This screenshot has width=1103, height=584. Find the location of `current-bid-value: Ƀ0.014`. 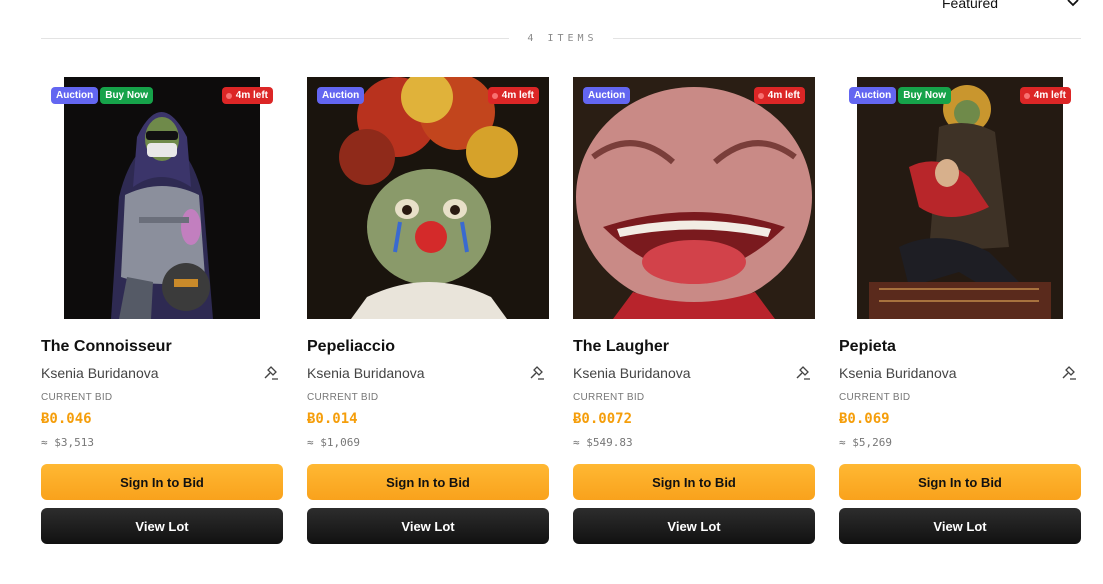

current-bid-value: Ƀ0.014 is located at coordinates (332, 419).